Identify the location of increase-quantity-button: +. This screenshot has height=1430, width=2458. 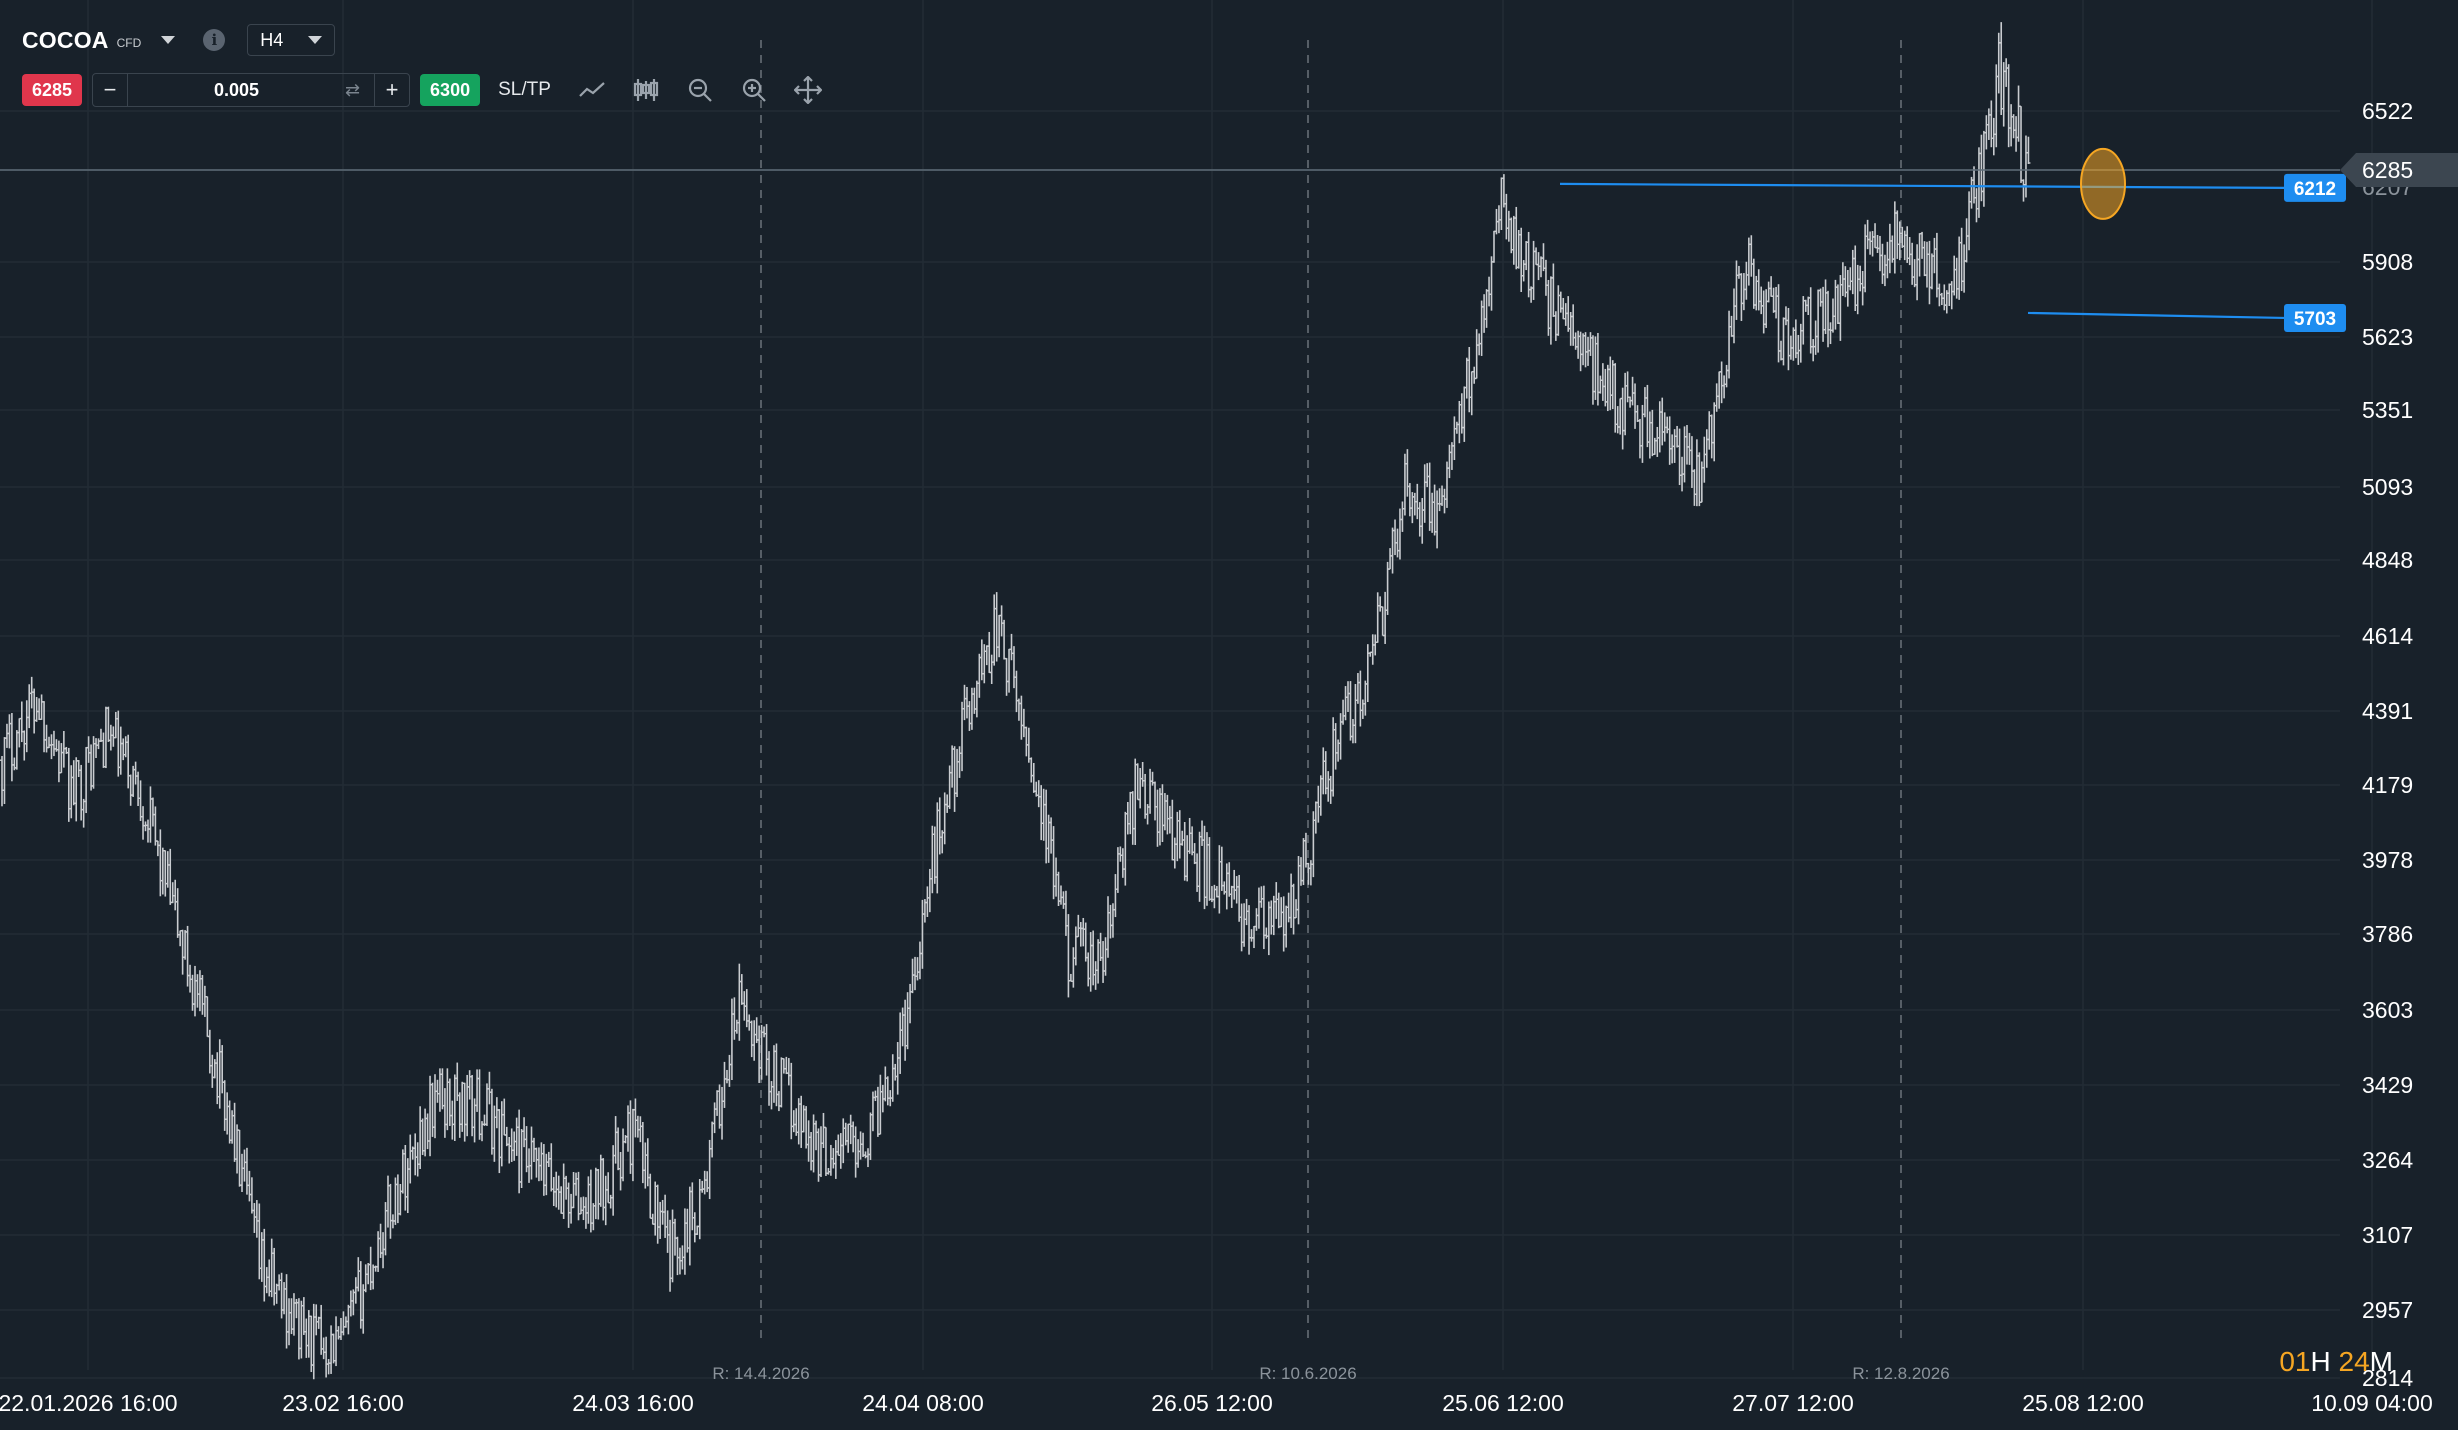
(391, 90).